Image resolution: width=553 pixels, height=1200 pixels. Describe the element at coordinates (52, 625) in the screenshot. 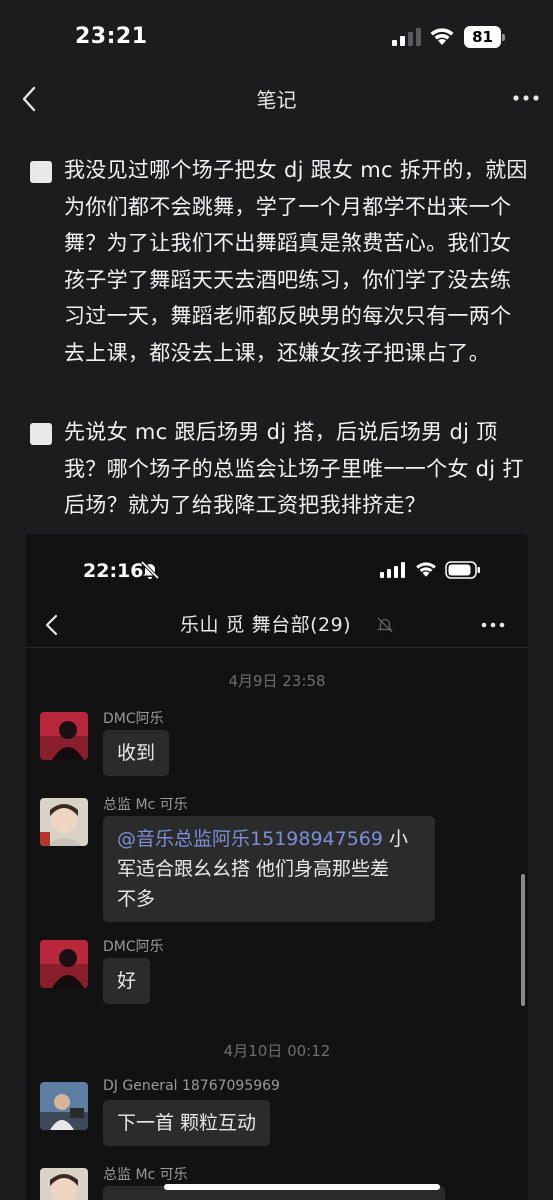

I see `chevron-left-icon` at that location.